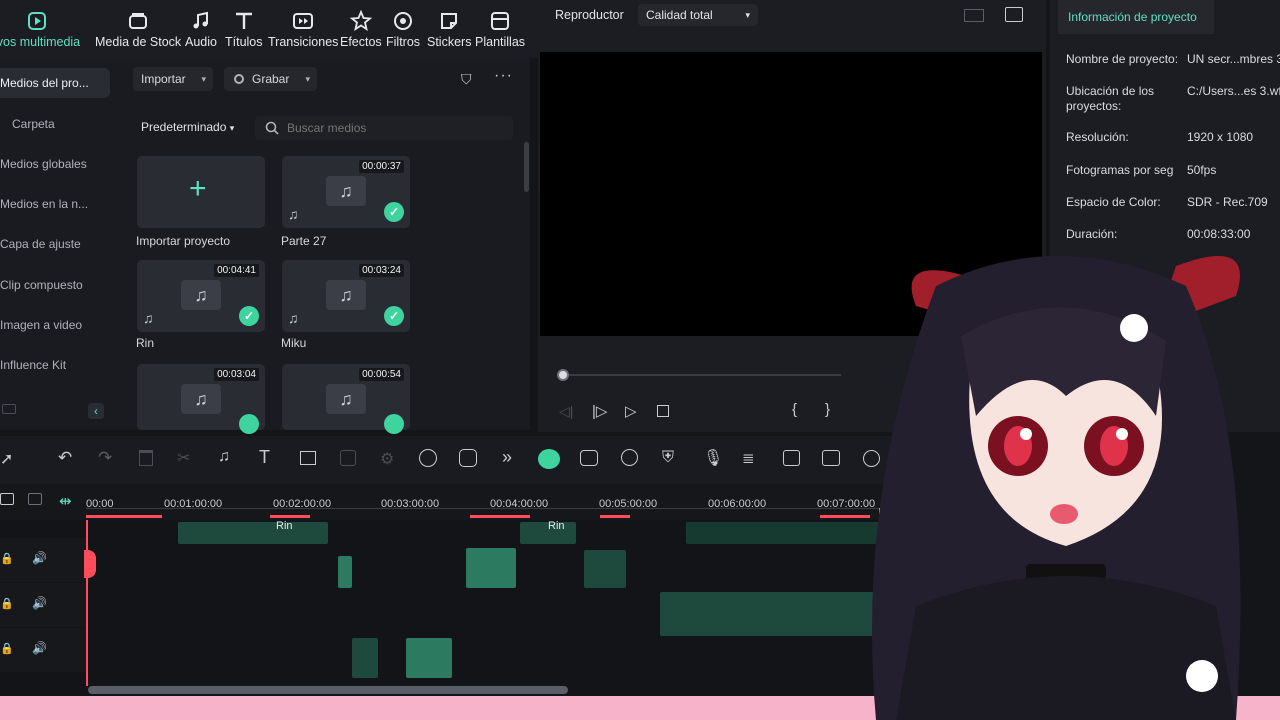 The width and height of the screenshot is (1280, 720). I want to click on crop-icon, so click(308, 458).